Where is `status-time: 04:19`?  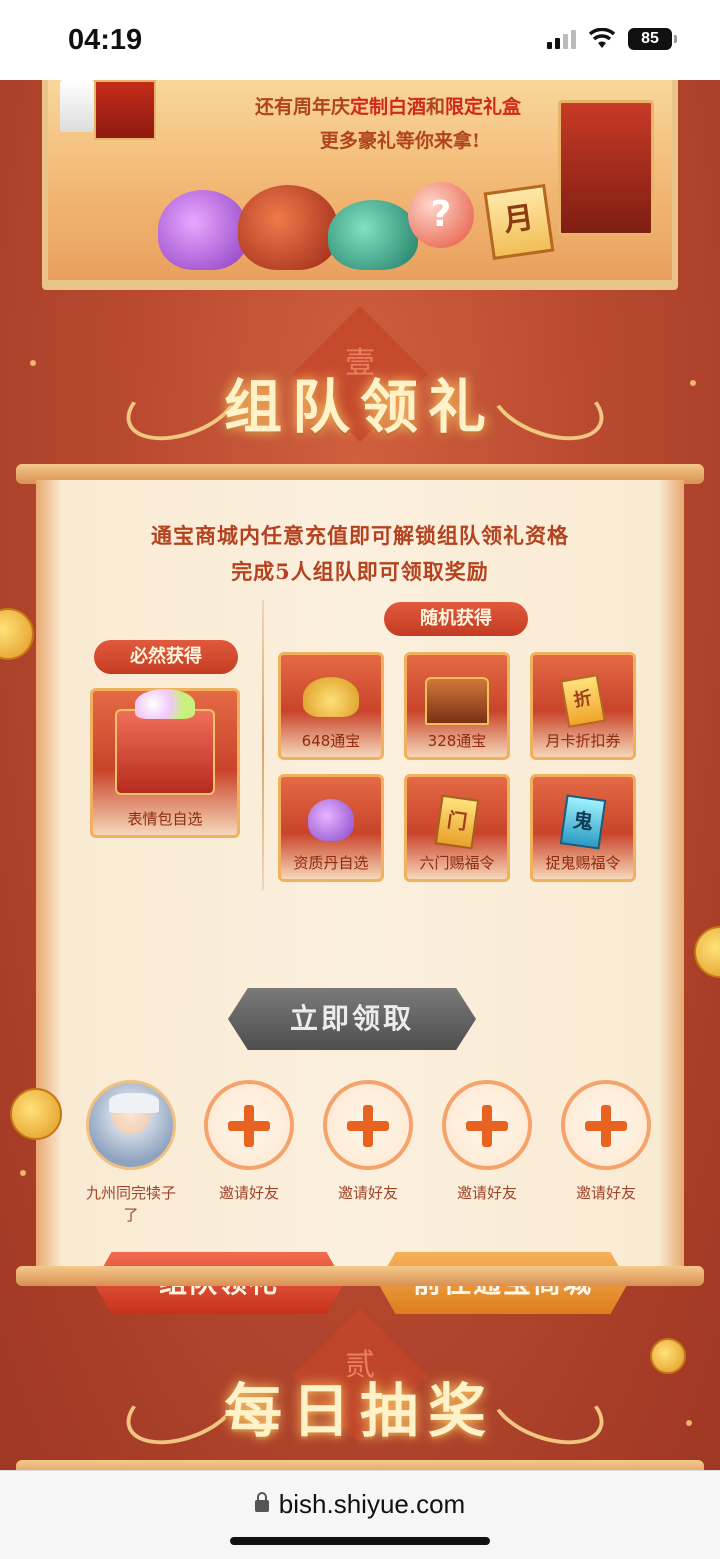 status-time: 04:19 is located at coordinates (105, 40).